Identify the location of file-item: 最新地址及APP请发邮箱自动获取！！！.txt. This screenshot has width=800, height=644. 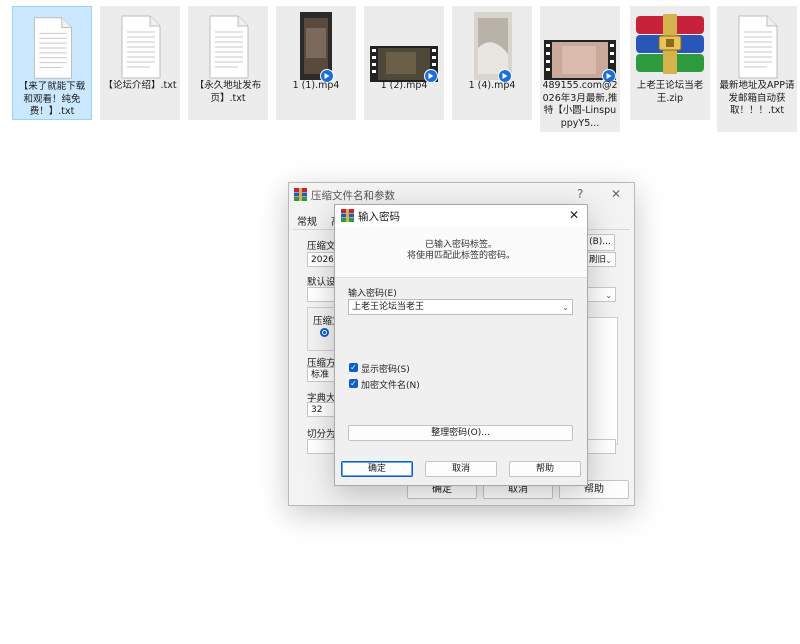
(757, 69).